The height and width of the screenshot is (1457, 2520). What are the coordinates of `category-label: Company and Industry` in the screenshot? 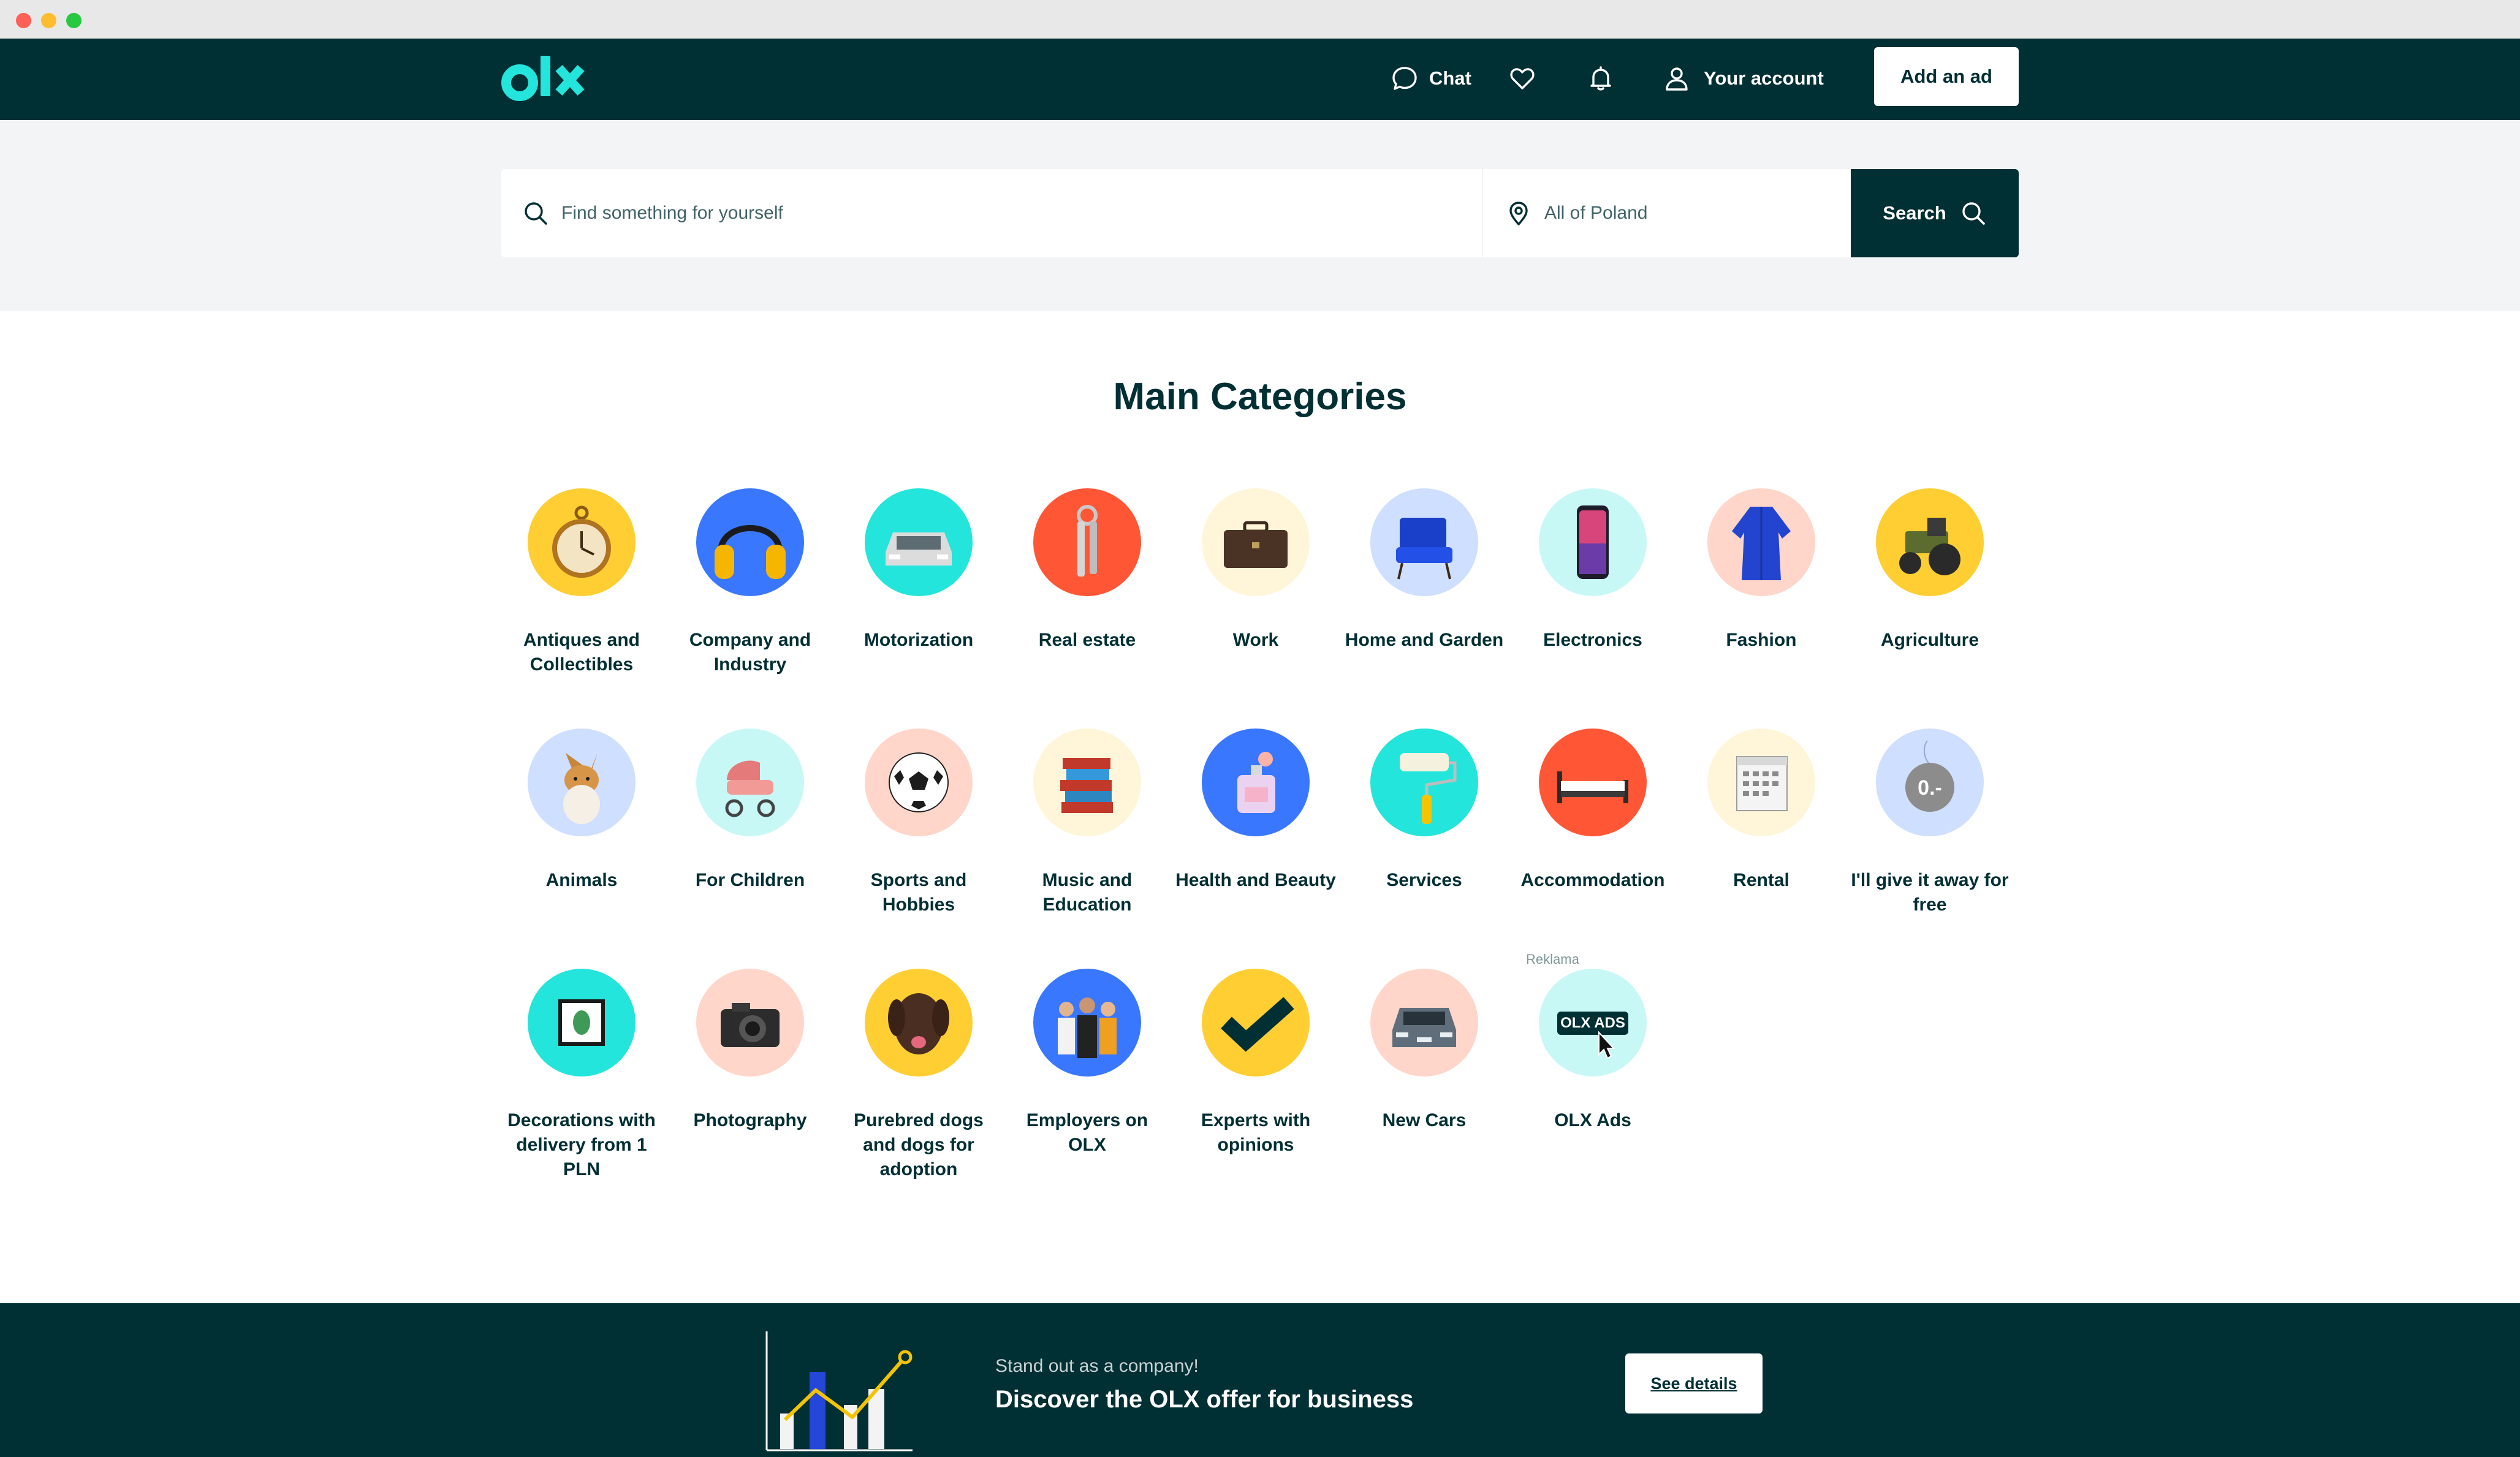 It's located at (750, 652).